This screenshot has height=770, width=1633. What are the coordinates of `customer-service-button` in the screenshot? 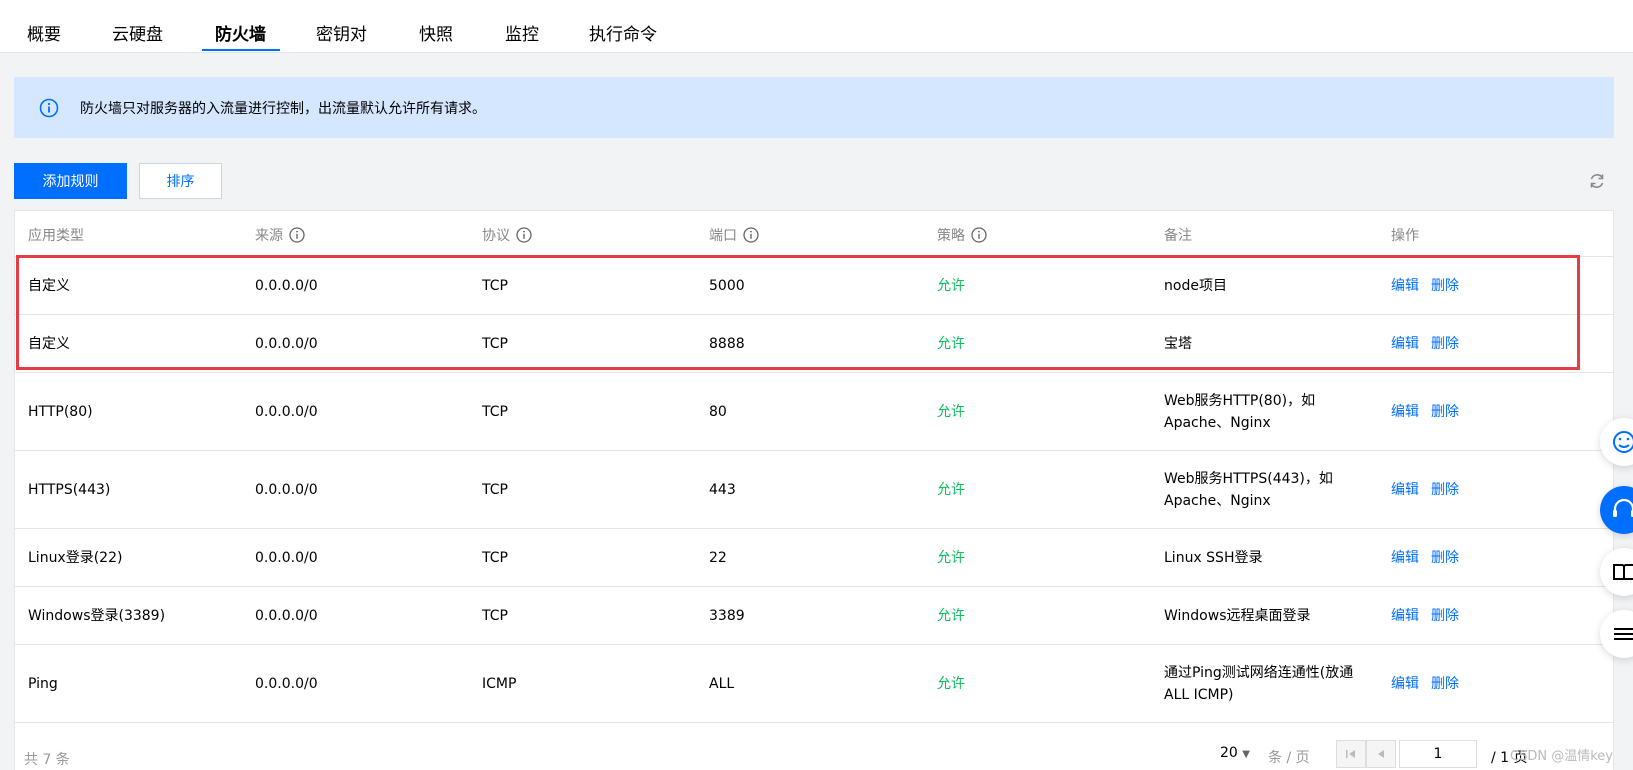 It's located at (1616, 510).